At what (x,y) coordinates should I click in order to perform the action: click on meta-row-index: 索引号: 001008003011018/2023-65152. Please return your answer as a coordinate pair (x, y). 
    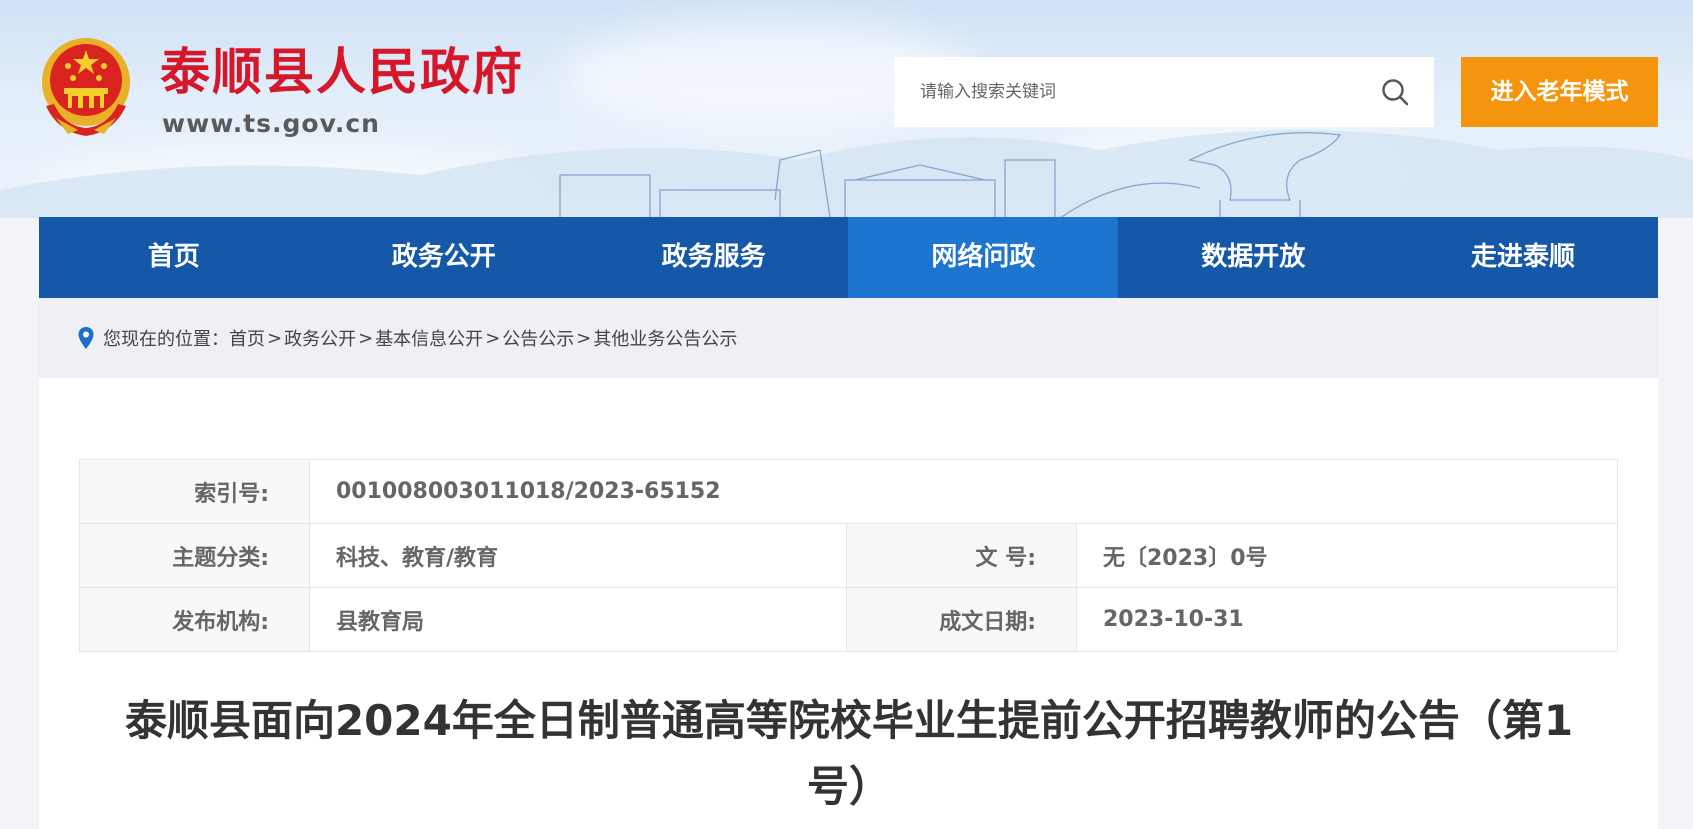
    Looking at the image, I should click on (848, 491).